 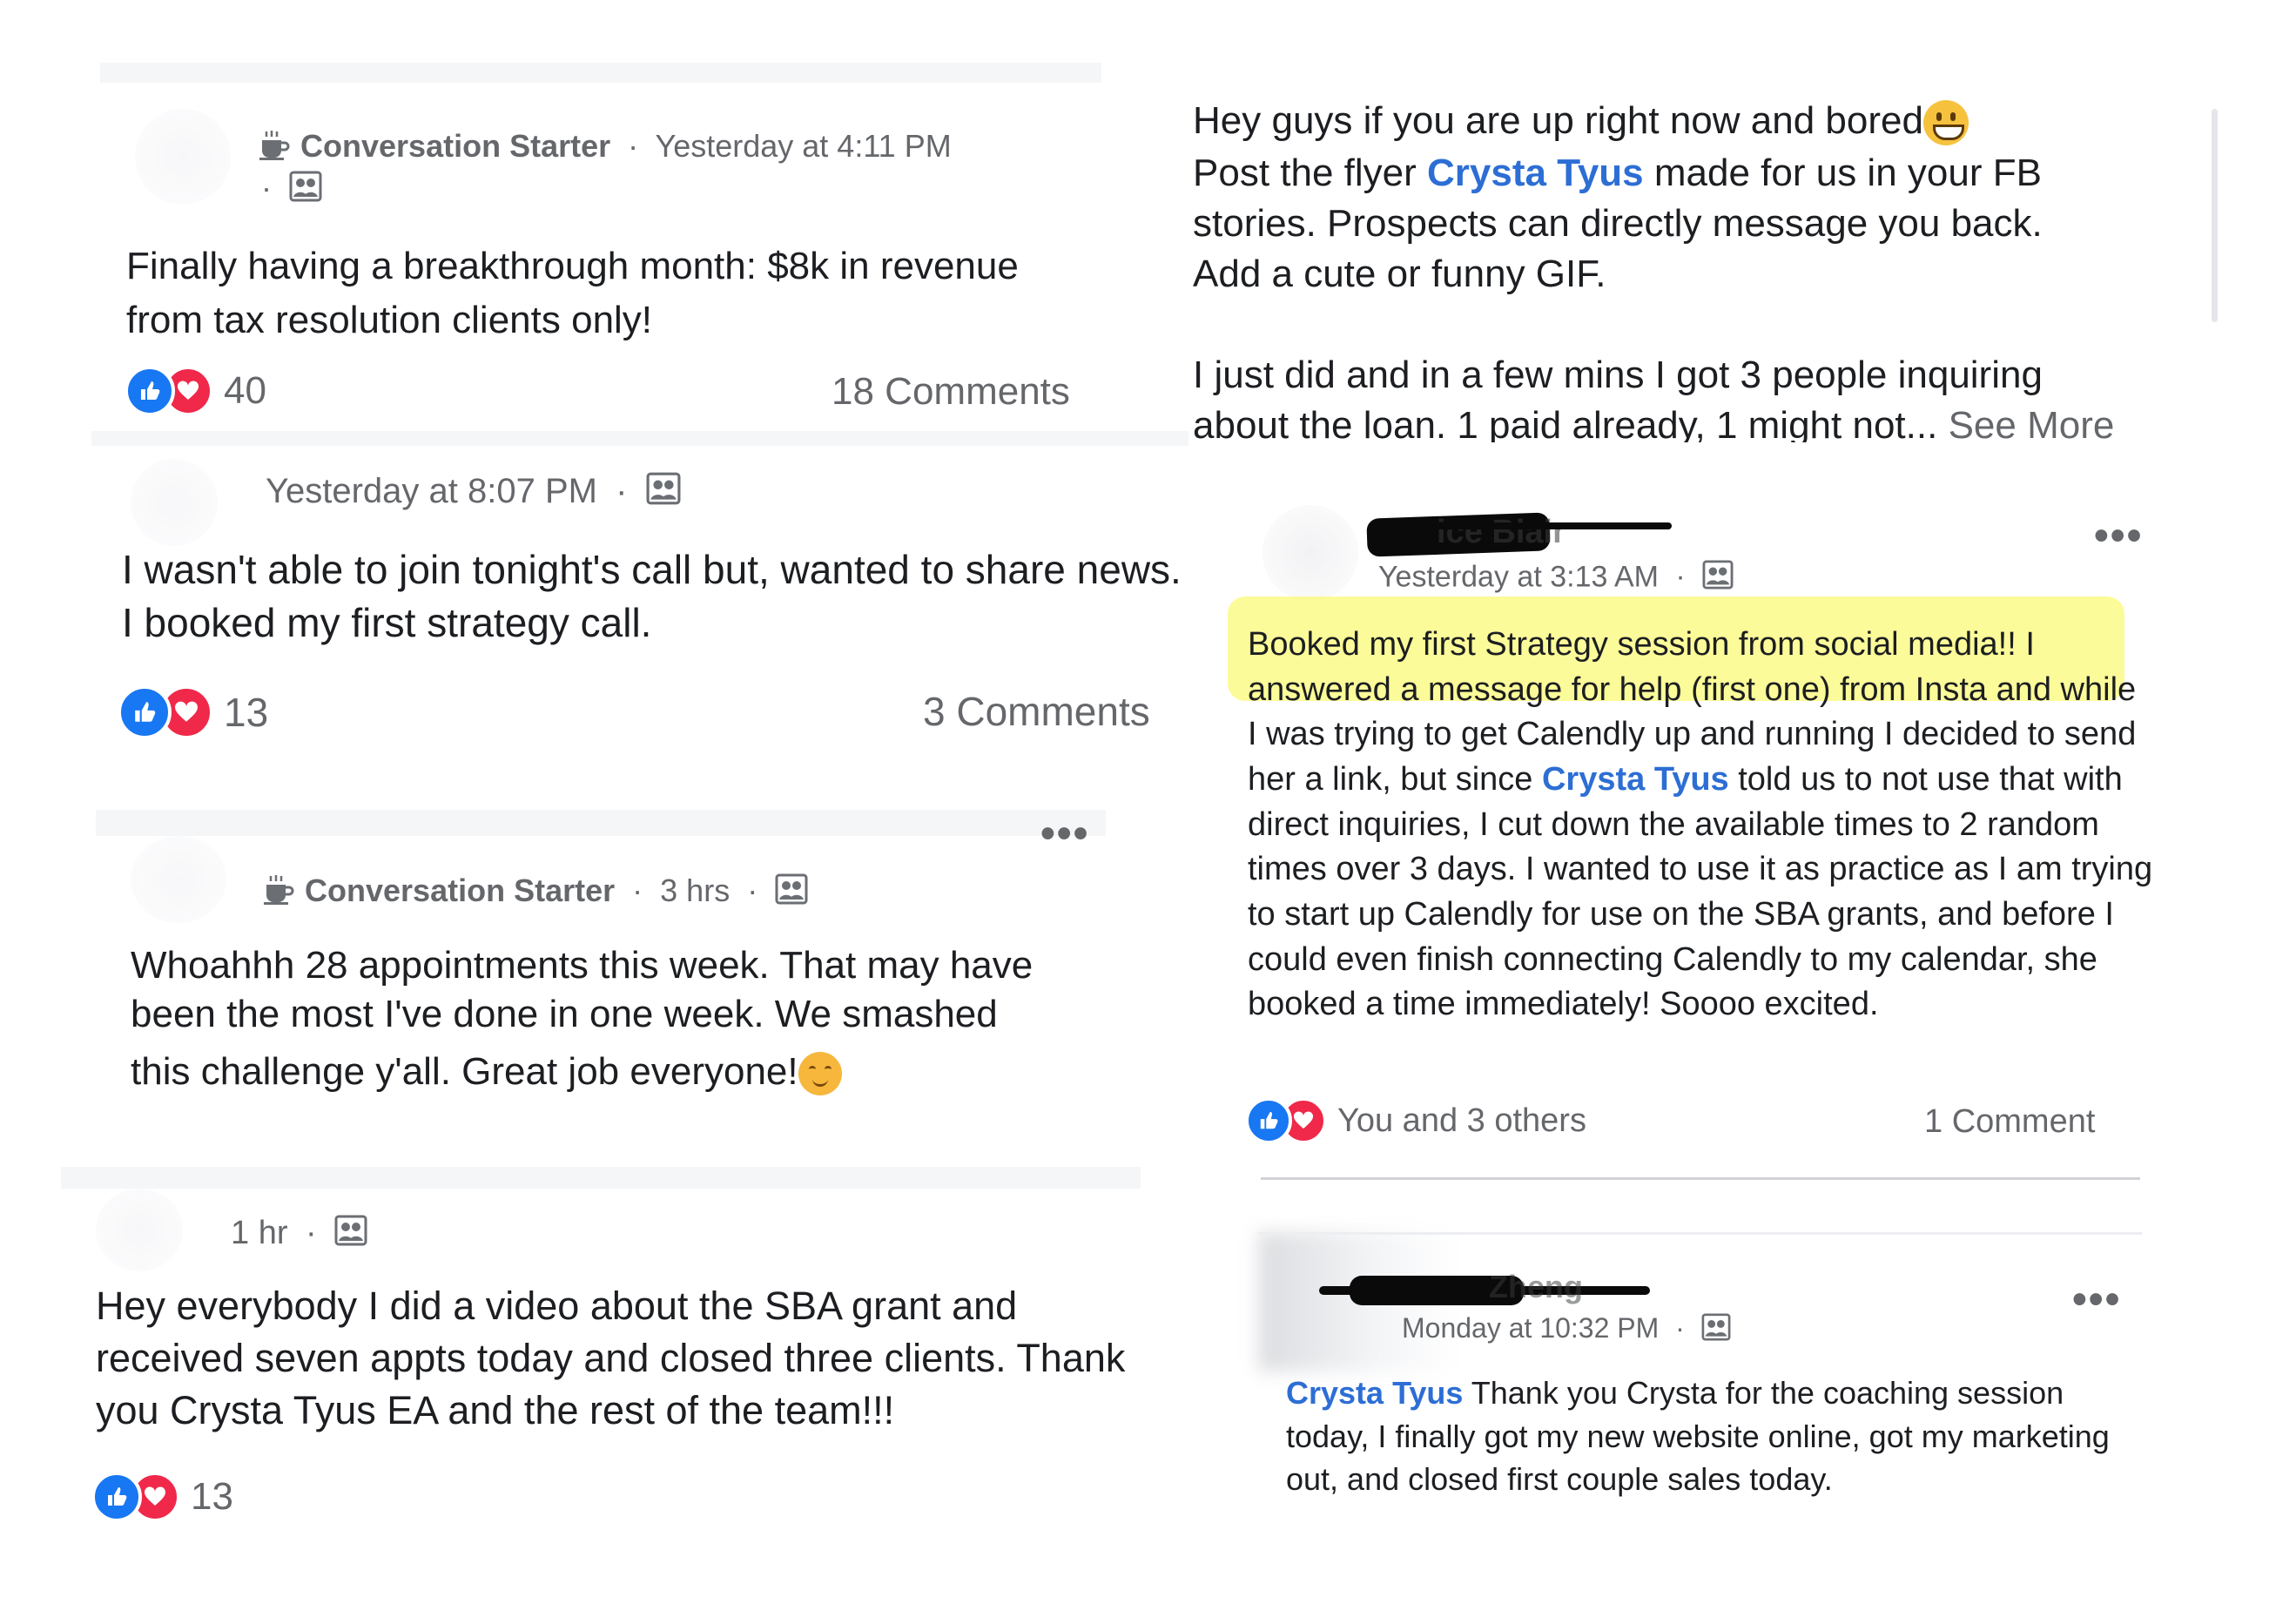 I want to click on post-time: Yesterday at 8:07 PM, so click(x=432, y=491).